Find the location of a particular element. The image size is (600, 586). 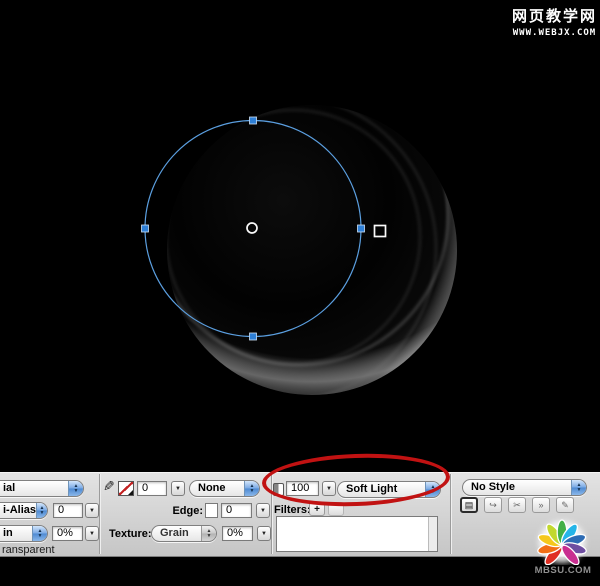

new-style-icon: ▤ is located at coordinates (469, 504).